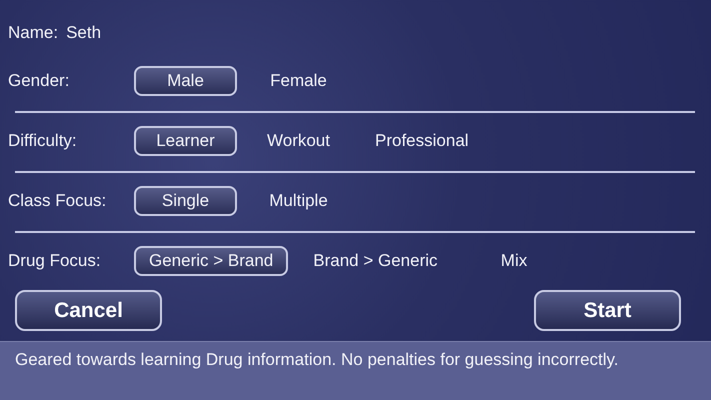 The image size is (711, 400). What do you see at coordinates (84, 33) in the screenshot?
I see `player-name: Seth` at bounding box center [84, 33].